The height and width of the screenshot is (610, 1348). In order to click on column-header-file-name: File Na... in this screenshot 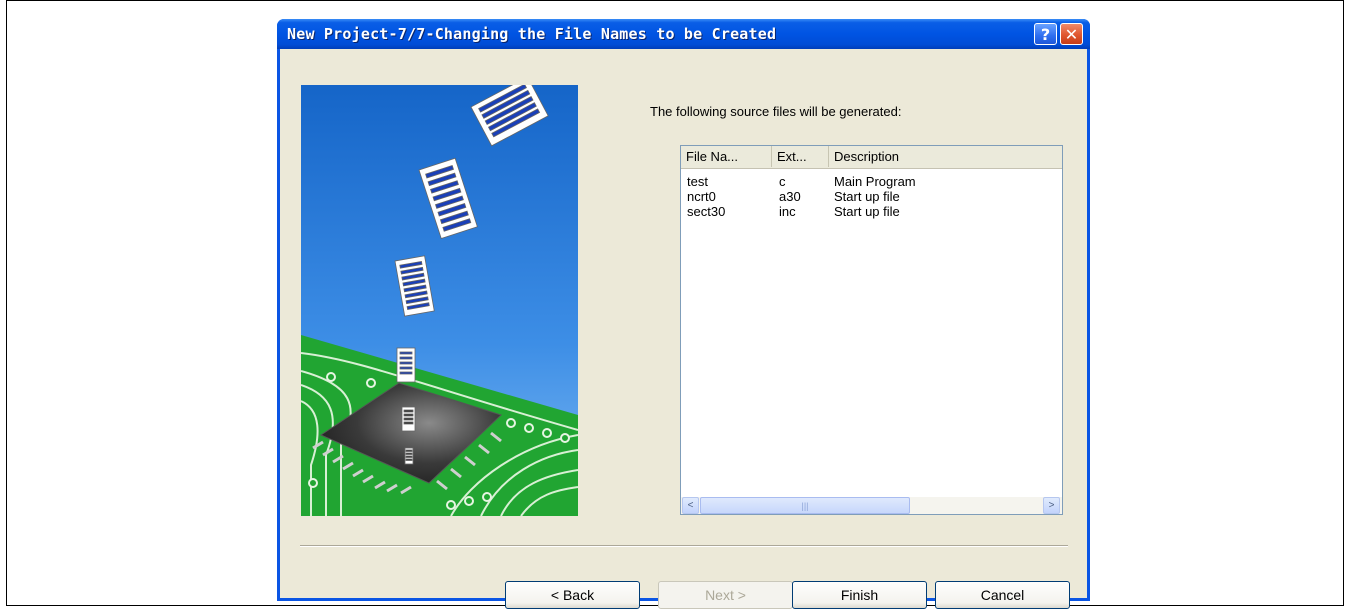, I will do `click(726, 156)`.